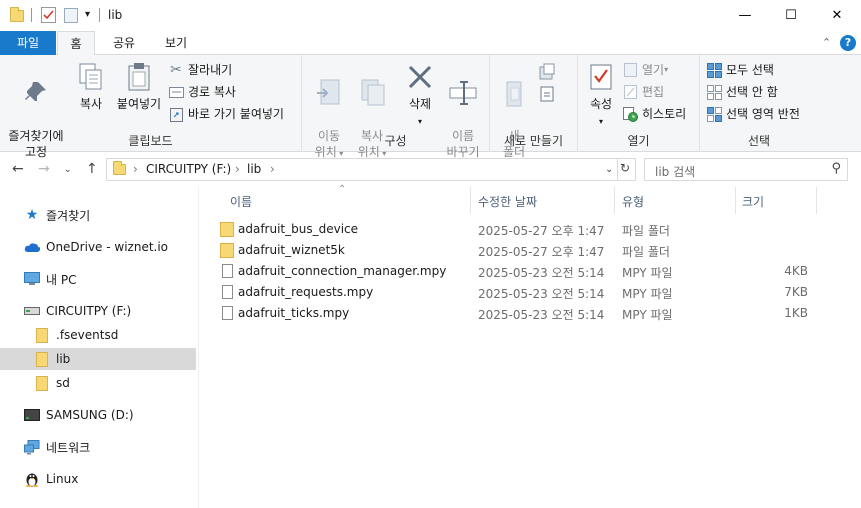  I want to click on sidebar-item-circuitpy: CIRCUITPY (F:), so click(98, 311).